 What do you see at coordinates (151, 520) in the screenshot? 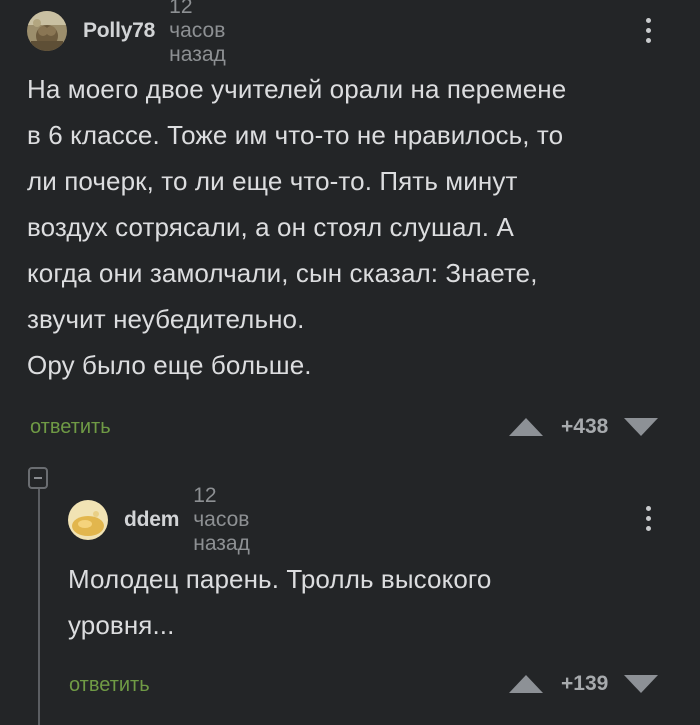
I see `username: ddem` at bounding box center [151, 520].